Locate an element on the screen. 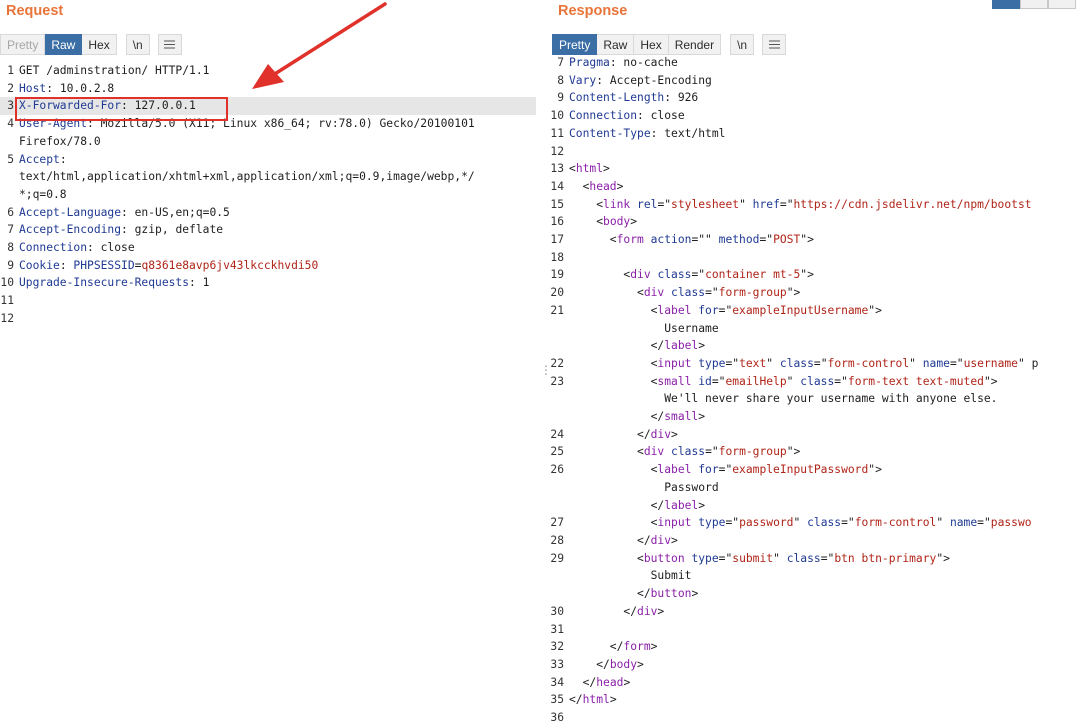  code-token: form-control is located at coordinates (895, 523).